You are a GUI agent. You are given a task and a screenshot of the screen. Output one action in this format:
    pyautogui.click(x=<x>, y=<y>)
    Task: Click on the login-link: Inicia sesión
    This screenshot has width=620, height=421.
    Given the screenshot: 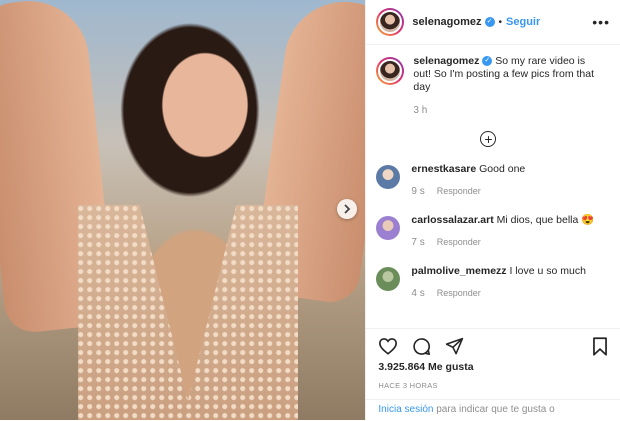 What is the action you would take?
    pyautogui.click(x=405, y=409)
    